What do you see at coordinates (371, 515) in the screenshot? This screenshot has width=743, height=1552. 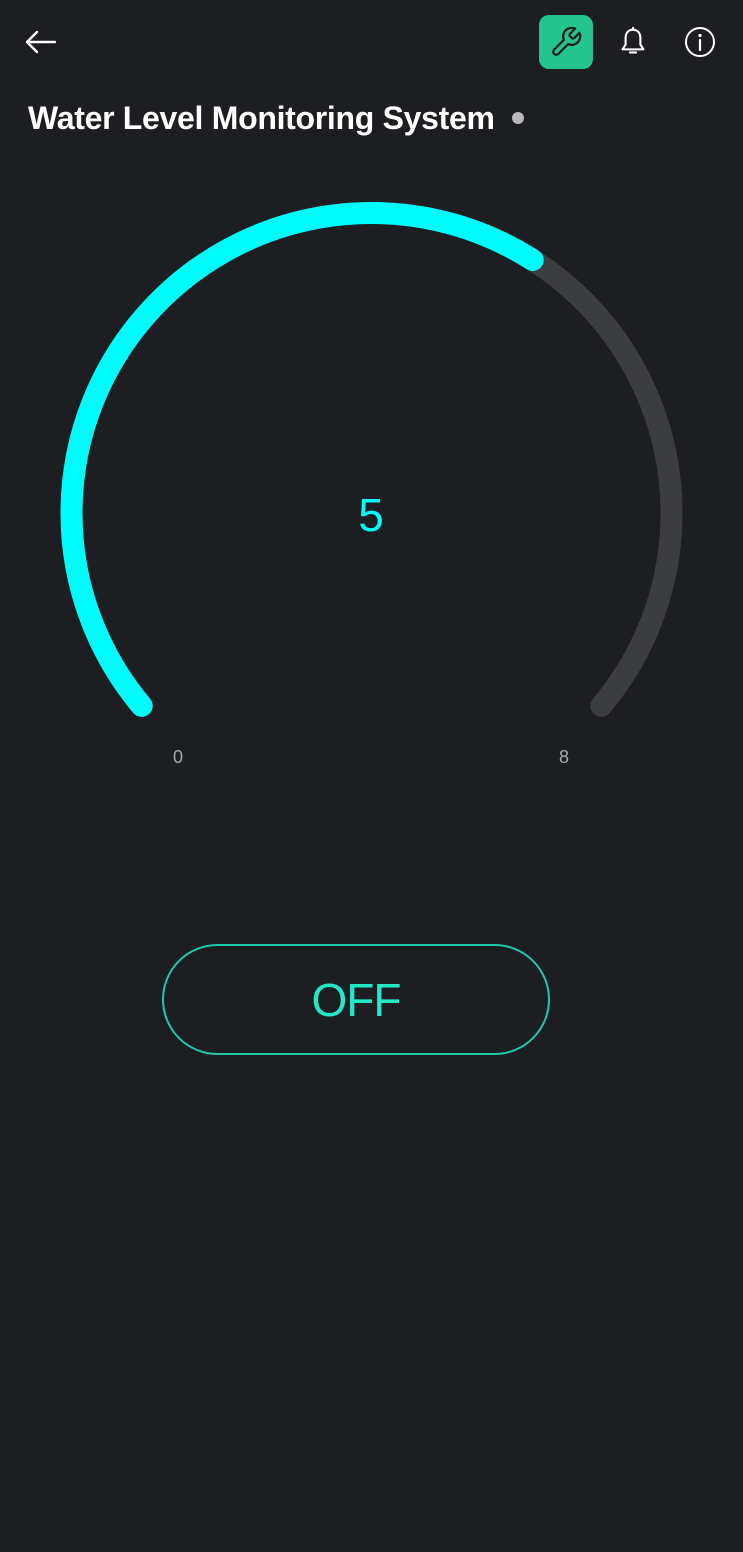 I see `gauge-value: 5` at bounding box center [371, 515].